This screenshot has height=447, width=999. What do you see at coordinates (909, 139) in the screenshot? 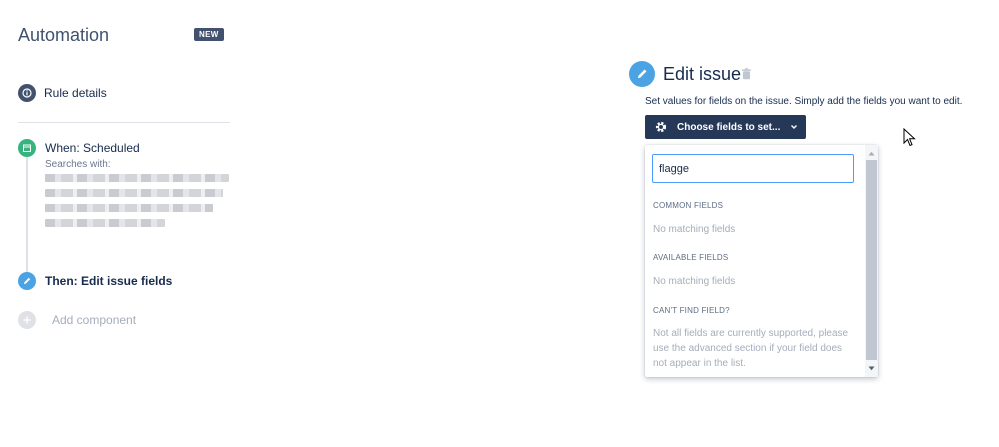
I see `mouse-cursor-icon` at bounding box center [909, 139].